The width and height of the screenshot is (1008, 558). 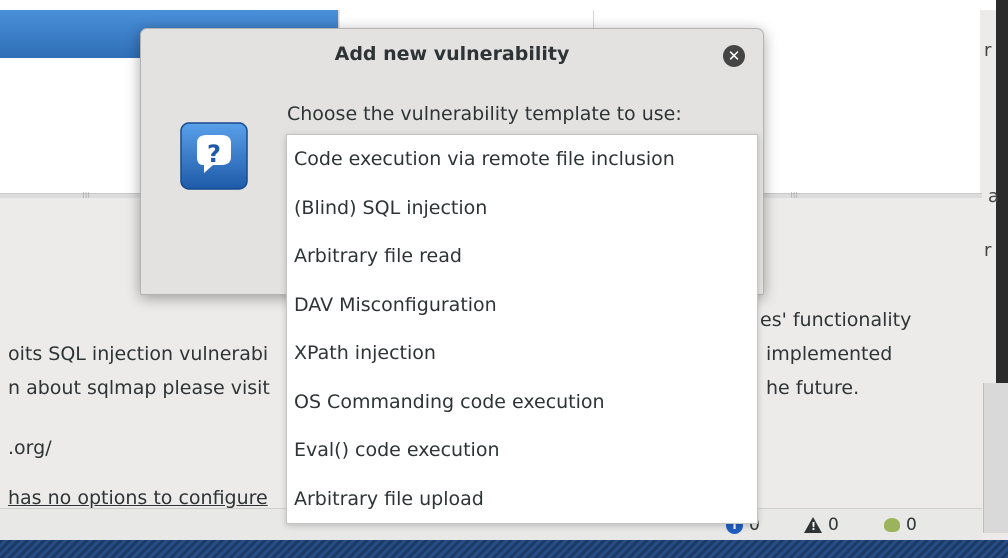 I want to click on description-line: has no options to configure, so click(x=138, y=498).